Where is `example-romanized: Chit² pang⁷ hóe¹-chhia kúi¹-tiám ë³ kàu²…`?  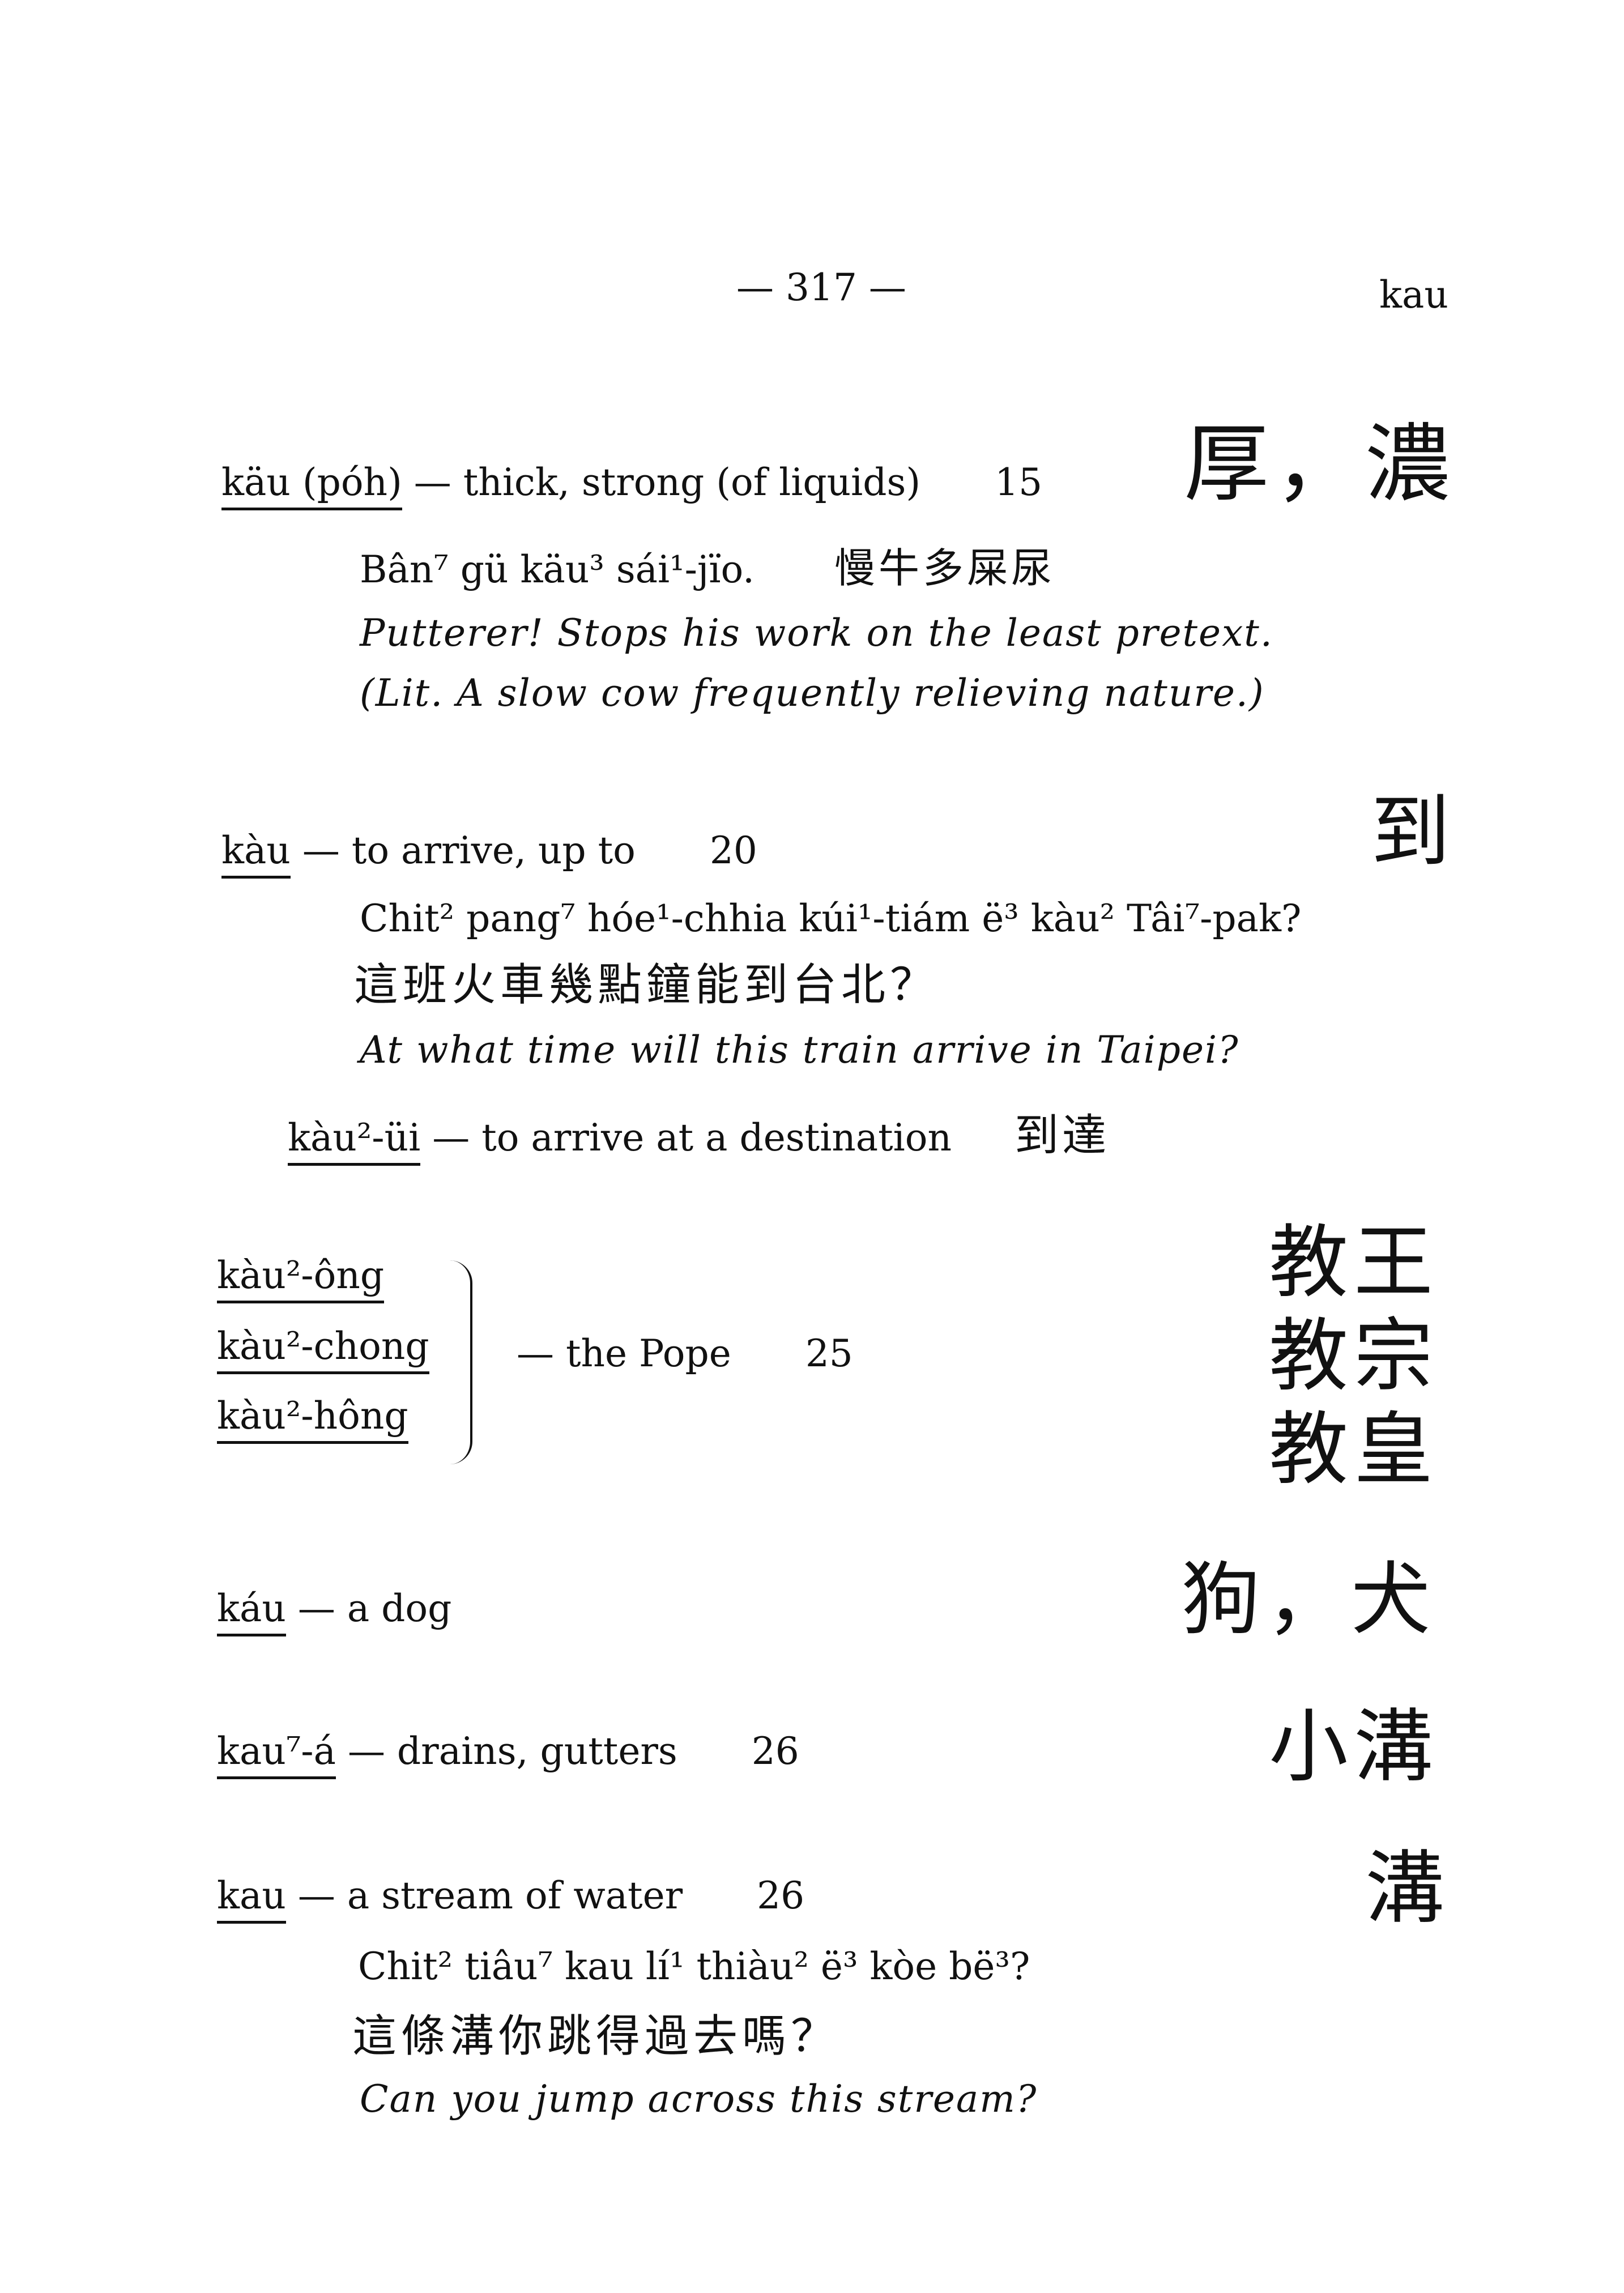
example-romanized: Chit² pang⁷ hóe¹-chhia kúi¹-tiám ë³ kàu²… is located at coordinates (831, 918).